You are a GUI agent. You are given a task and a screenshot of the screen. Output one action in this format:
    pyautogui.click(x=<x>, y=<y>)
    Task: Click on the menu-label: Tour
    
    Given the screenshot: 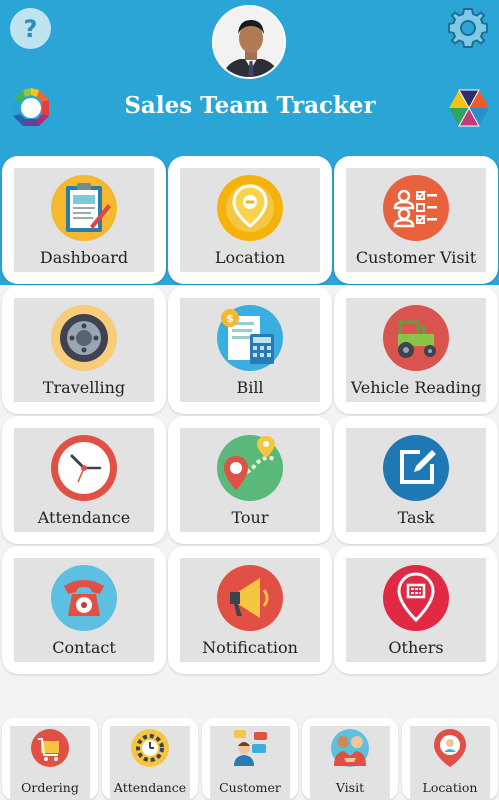 What is the action you would take?
    pyautogui.click(x=250, y=517)
    